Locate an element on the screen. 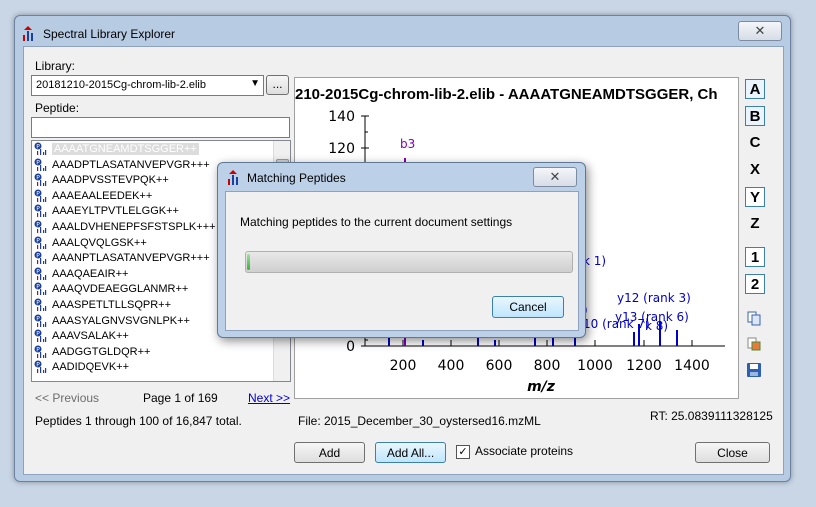 Image resolution: width=816 pixels, height=507 pixels. peptide-list-item: P AAASYALGNVSVGNLPK++ is located at coordinates (112, 321).